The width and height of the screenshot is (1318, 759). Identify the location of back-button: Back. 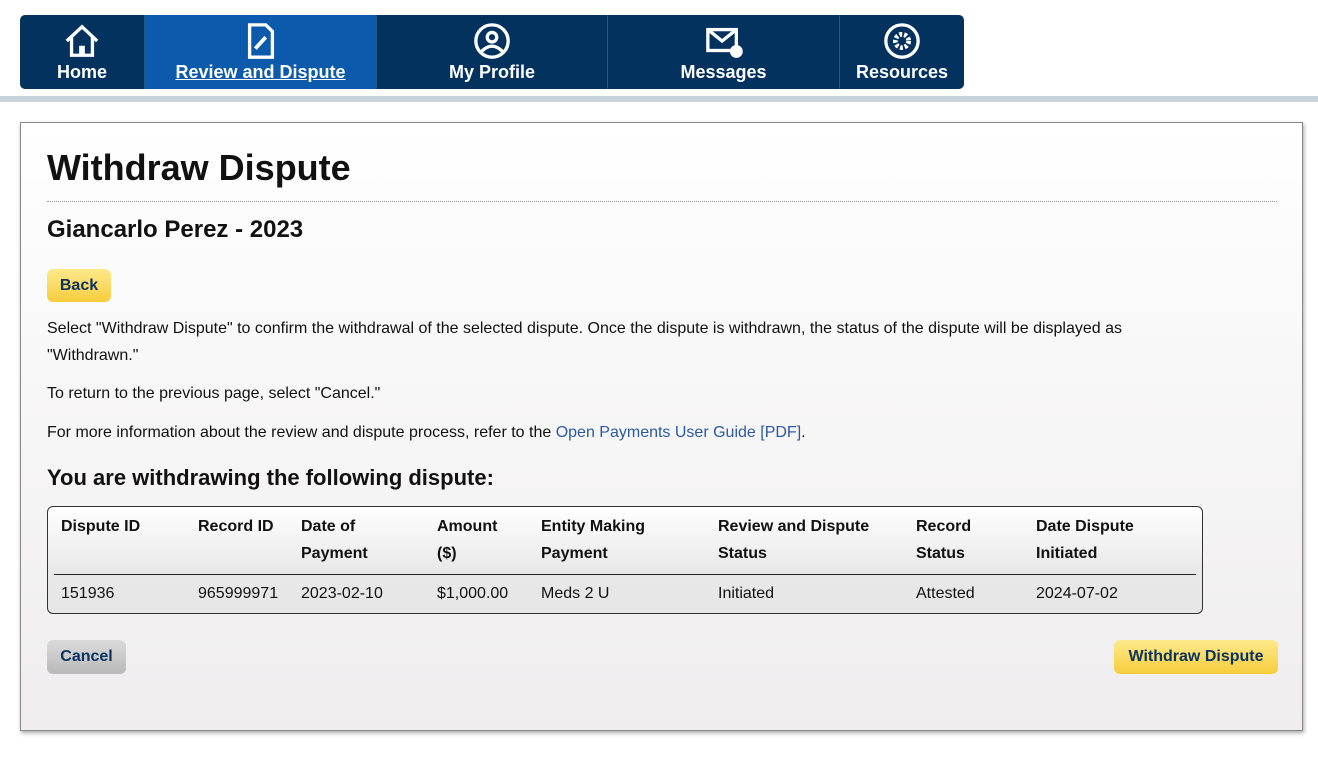
(79, 285).